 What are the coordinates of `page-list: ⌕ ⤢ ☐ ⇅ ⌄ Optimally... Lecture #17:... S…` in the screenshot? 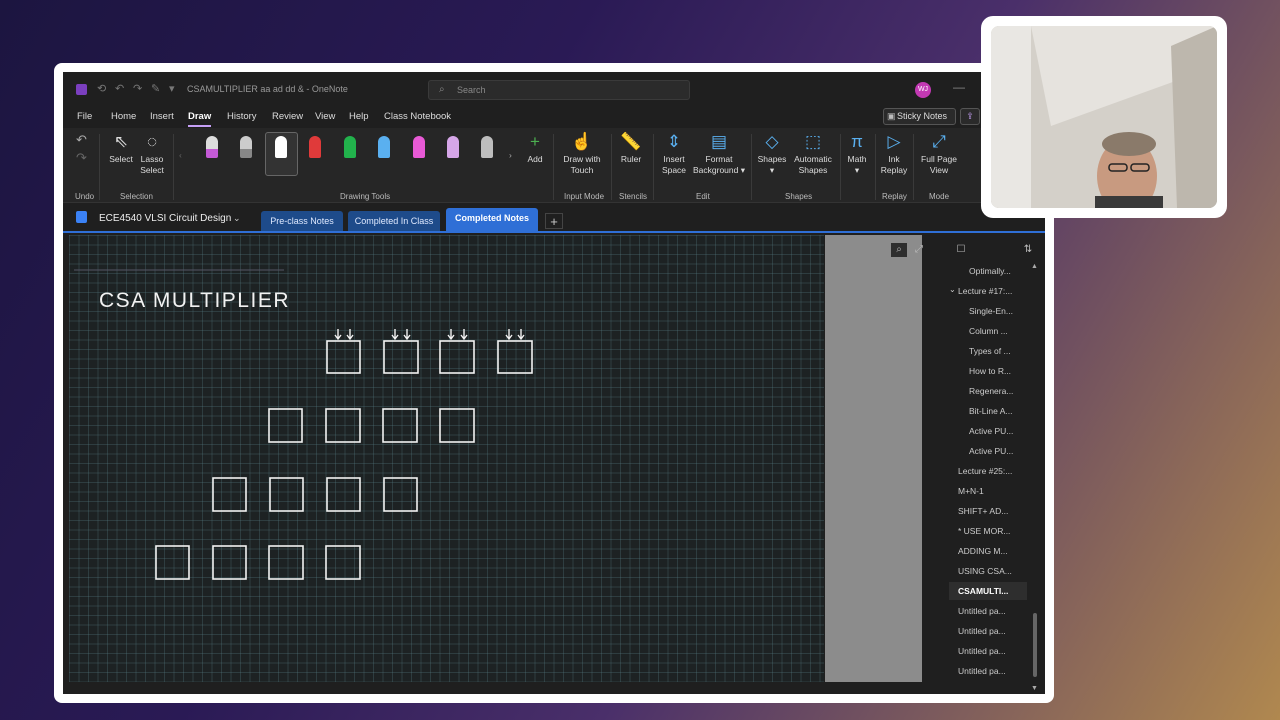 It's located at (968, 464).